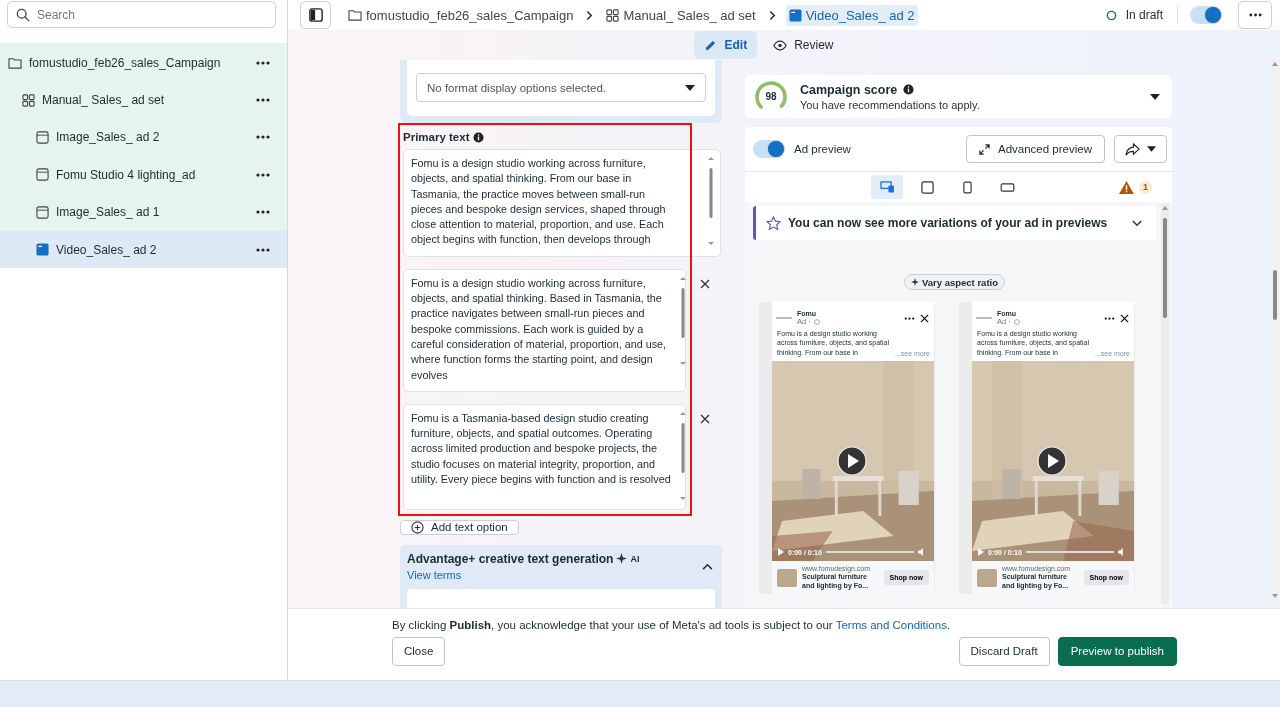 The image size is (1280, 707). Describe the element at coordinates (461, 15) in the screenshot. I see `breadcrumb-link: fomustudio_feb26_sales_Campaign` at that location.